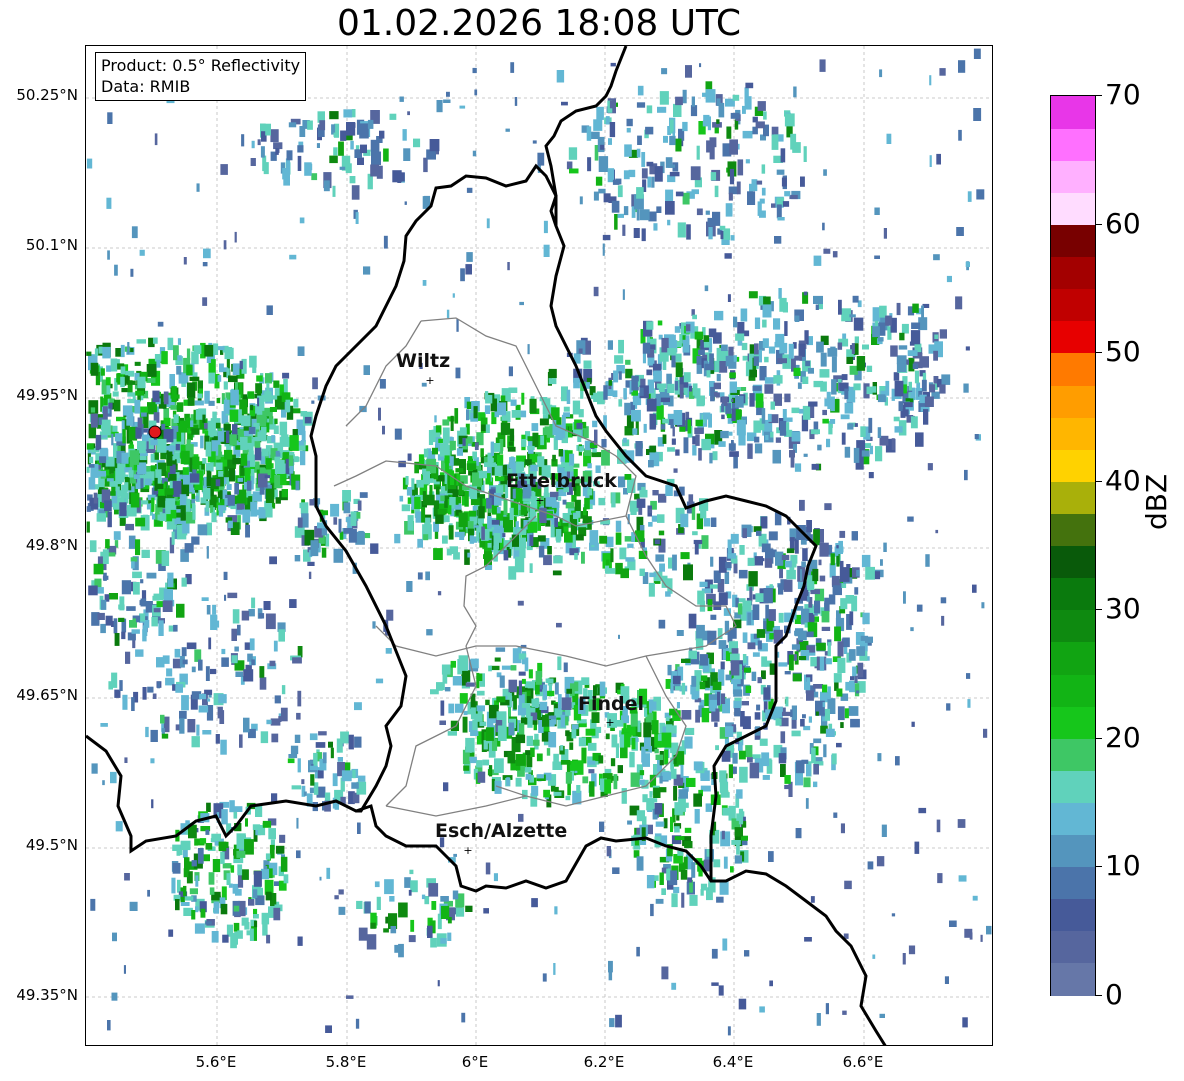  I want to click on colorbar-segment, so click(1073, 433).